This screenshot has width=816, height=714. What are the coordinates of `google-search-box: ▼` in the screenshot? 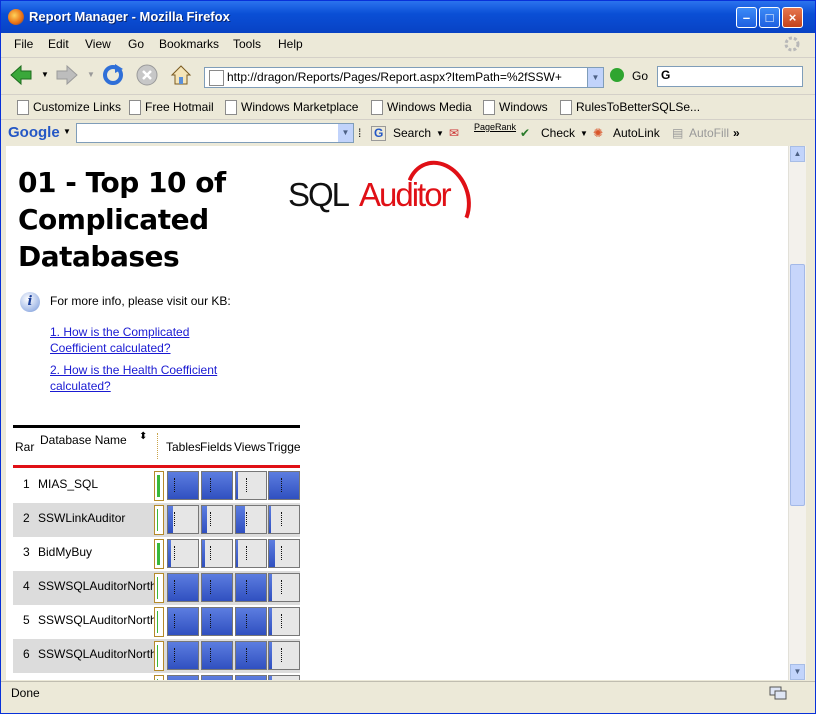 It's located at (215, 133).